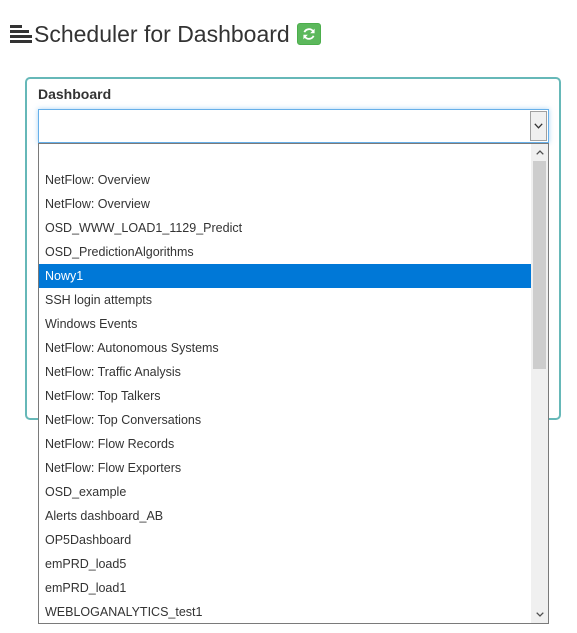  I want to click on refresh-button, so click(308, 34).